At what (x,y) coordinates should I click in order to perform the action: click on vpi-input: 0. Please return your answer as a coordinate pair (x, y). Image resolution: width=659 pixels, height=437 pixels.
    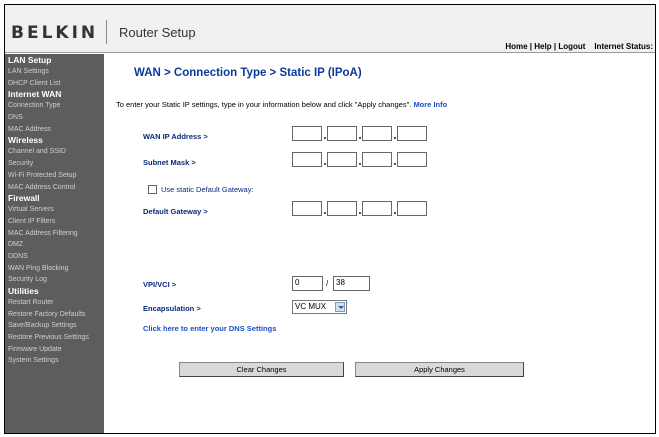
    Looking at the image, I should click on (307, 283).